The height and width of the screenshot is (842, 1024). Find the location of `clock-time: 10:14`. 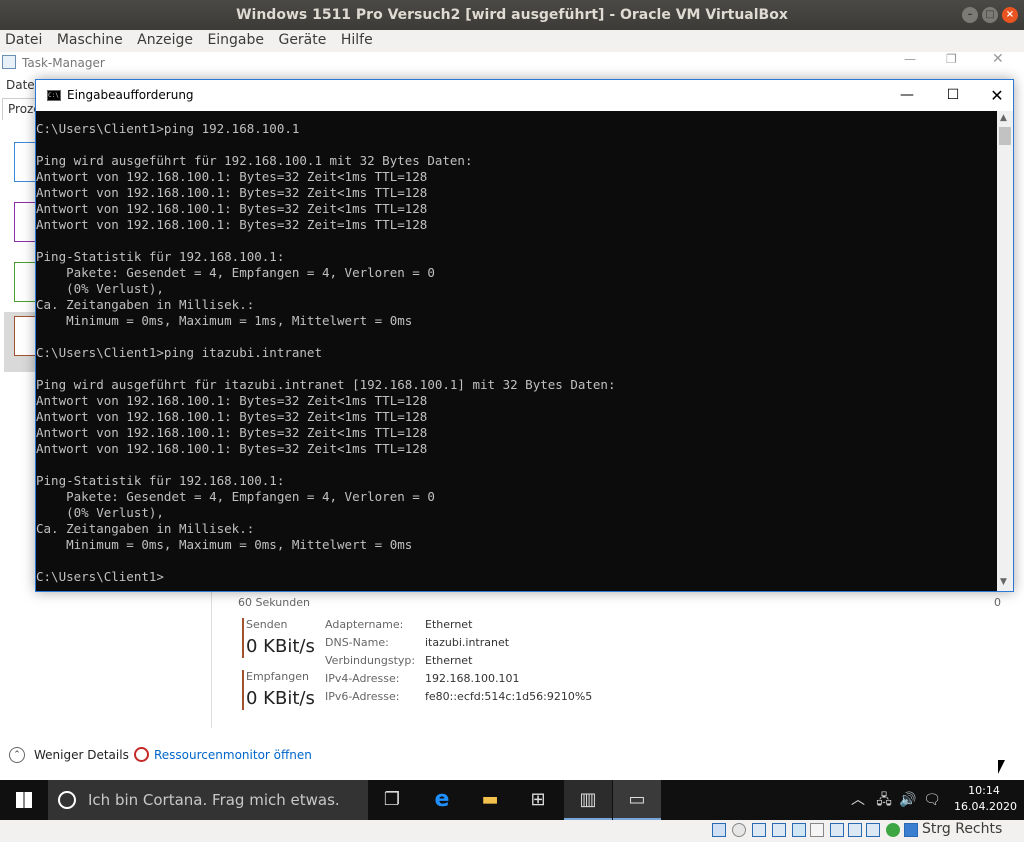

clock-time: 10:14 is located at coordinates (984, 790).